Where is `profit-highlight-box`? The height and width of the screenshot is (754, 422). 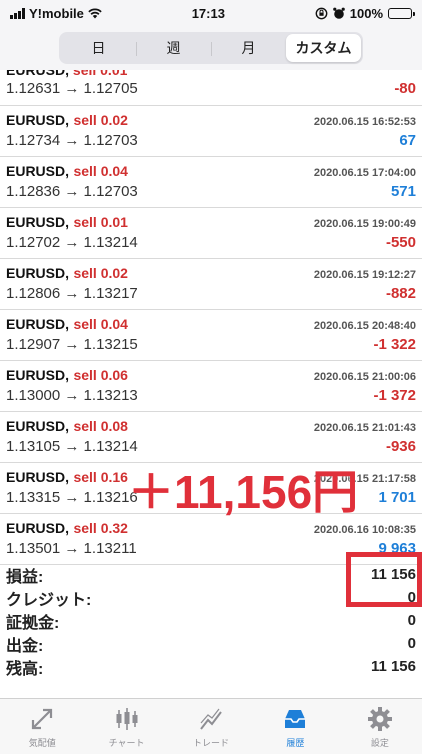 profit-highlight-box is located at coordinates (384, 579).